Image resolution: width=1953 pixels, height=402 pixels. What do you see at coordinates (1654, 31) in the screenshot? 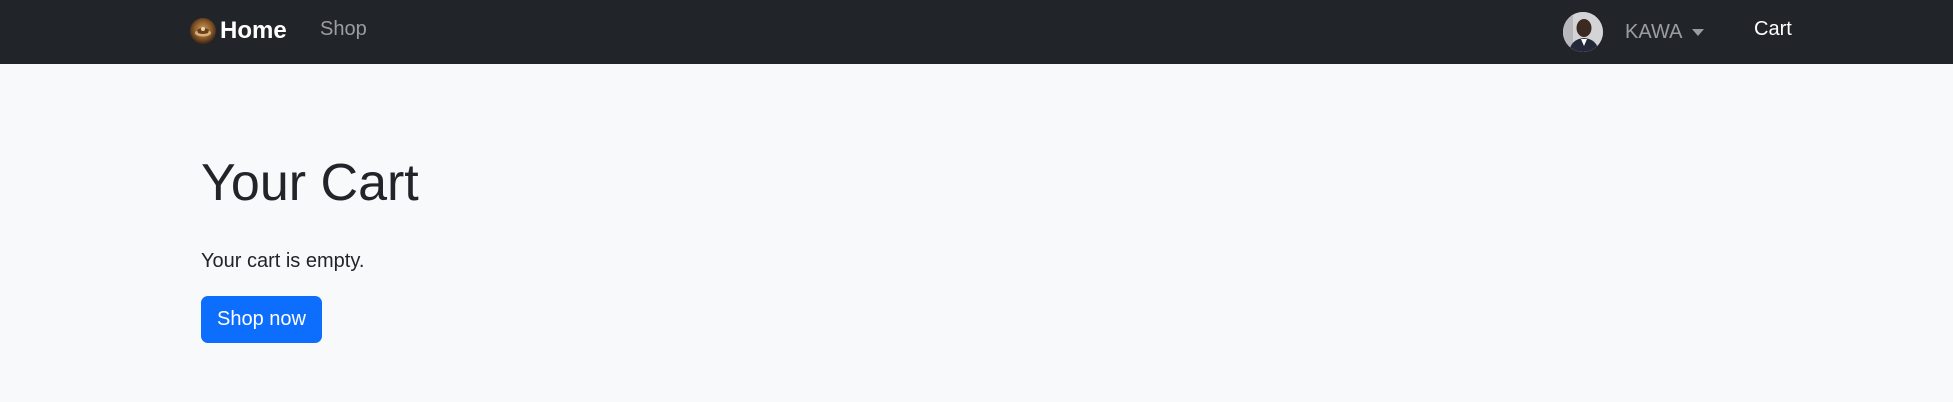
I see `user-name-label: KAWA` at bounding box center [1654, 31].